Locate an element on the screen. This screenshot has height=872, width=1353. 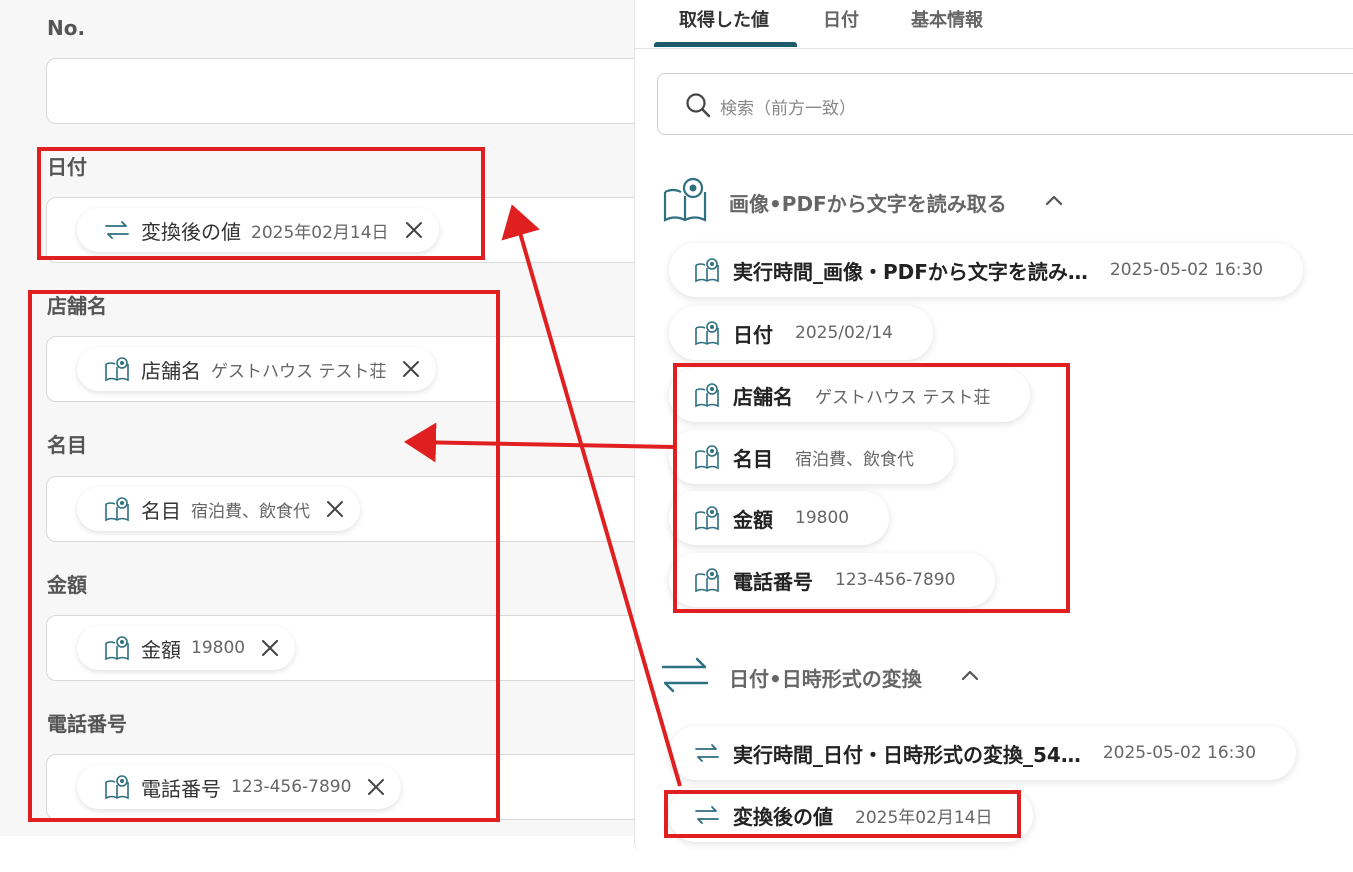
item-label: 電話番号 is located at coordinates (773, 581).